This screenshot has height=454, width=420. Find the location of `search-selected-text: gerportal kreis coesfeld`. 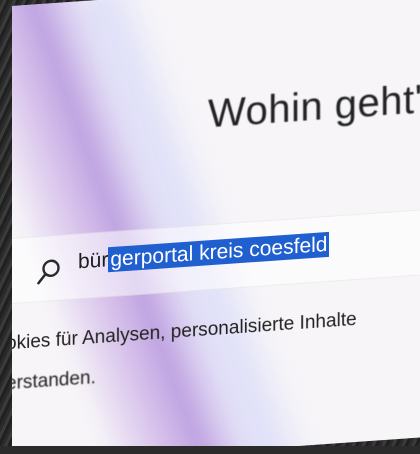

search-selected-text: gerportal kreis coesfeld is located at coordinates (219, 252).